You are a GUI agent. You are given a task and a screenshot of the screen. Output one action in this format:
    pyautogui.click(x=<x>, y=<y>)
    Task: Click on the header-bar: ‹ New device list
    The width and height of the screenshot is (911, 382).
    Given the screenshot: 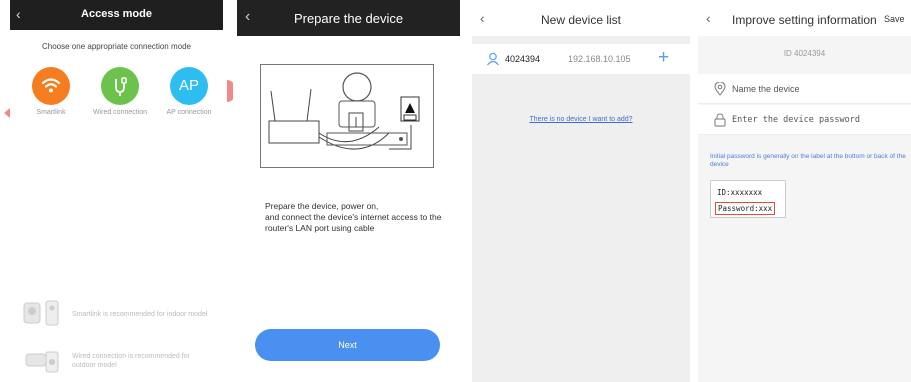 What is the action you would take?
    pyautogui.click(x=581, y=18)
    